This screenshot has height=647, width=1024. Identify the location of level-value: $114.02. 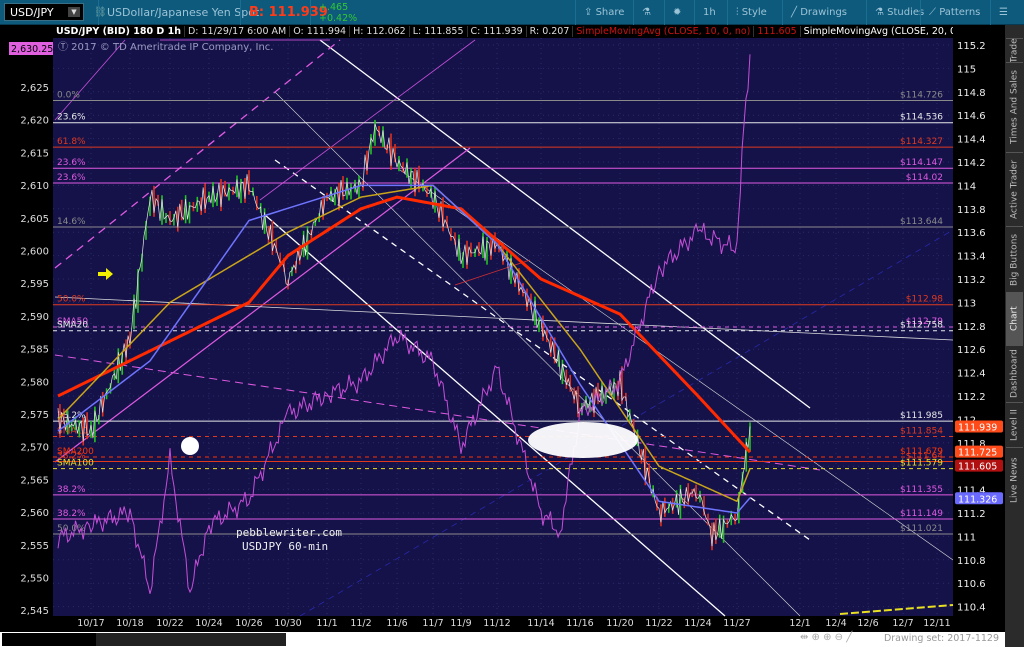
(924, 178).